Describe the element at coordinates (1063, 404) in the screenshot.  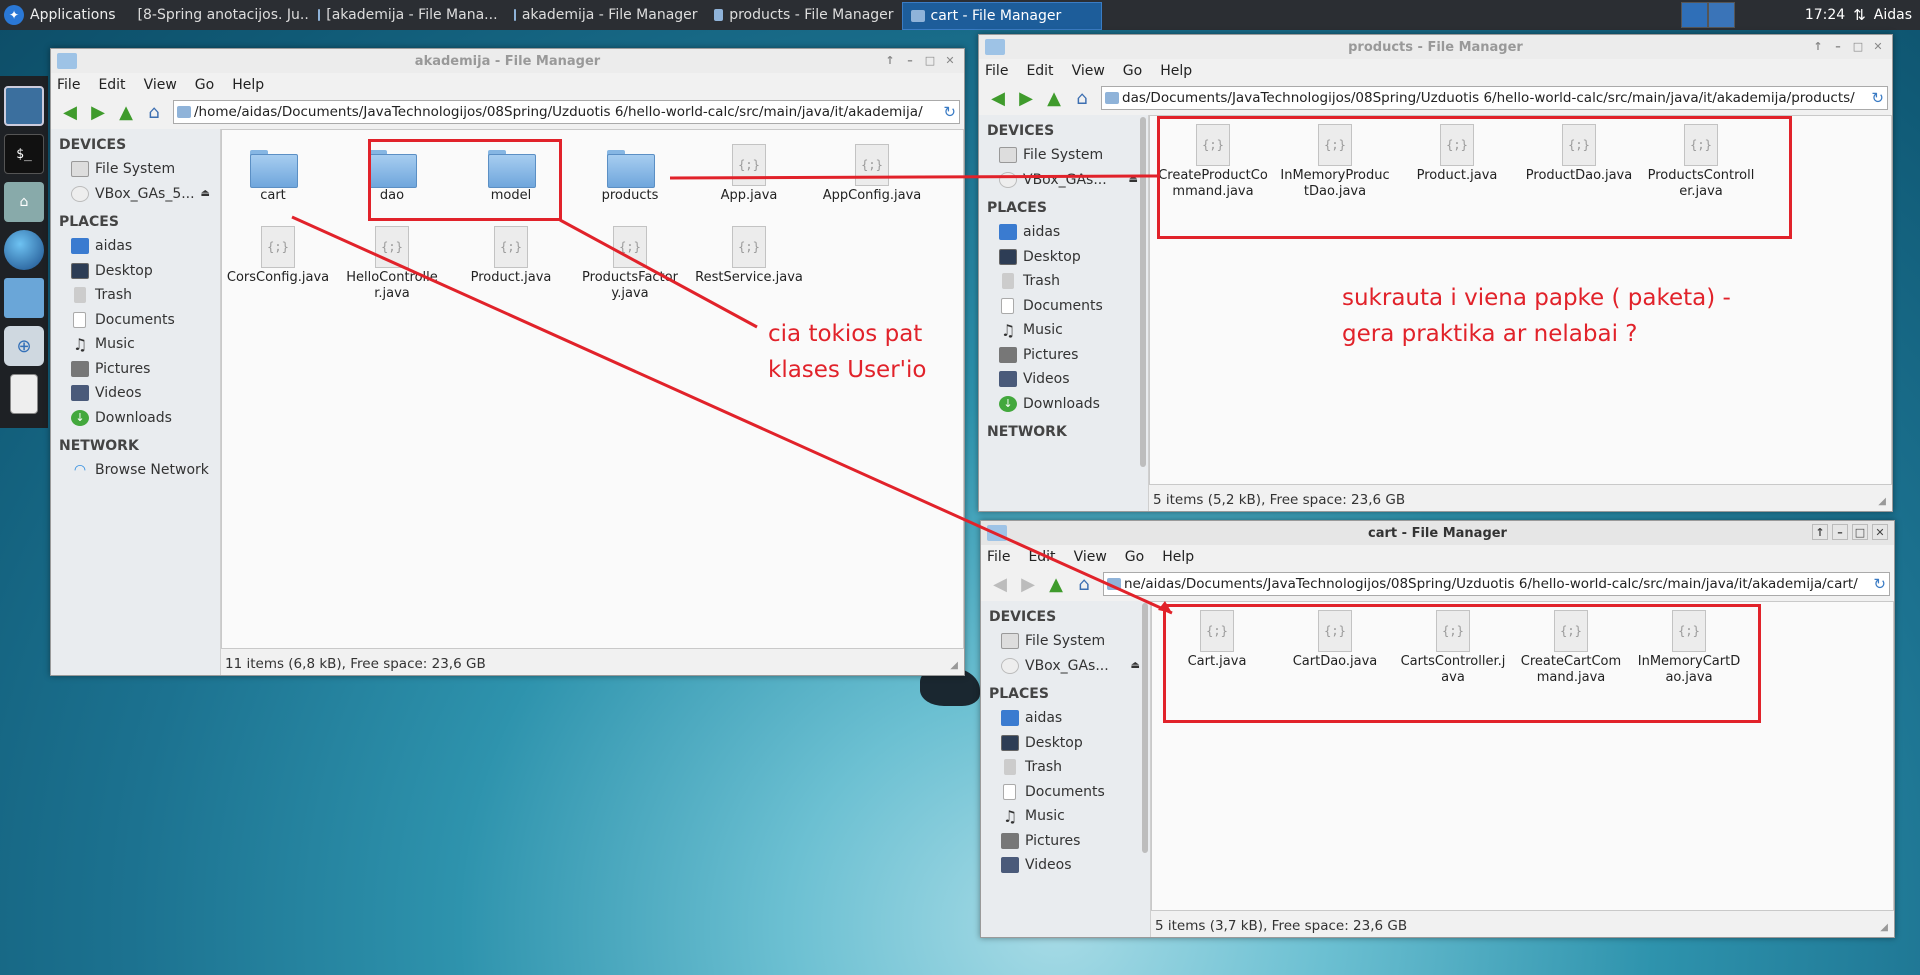
I see `sidebar-item-downloads: ↓ Downloads` at that location.